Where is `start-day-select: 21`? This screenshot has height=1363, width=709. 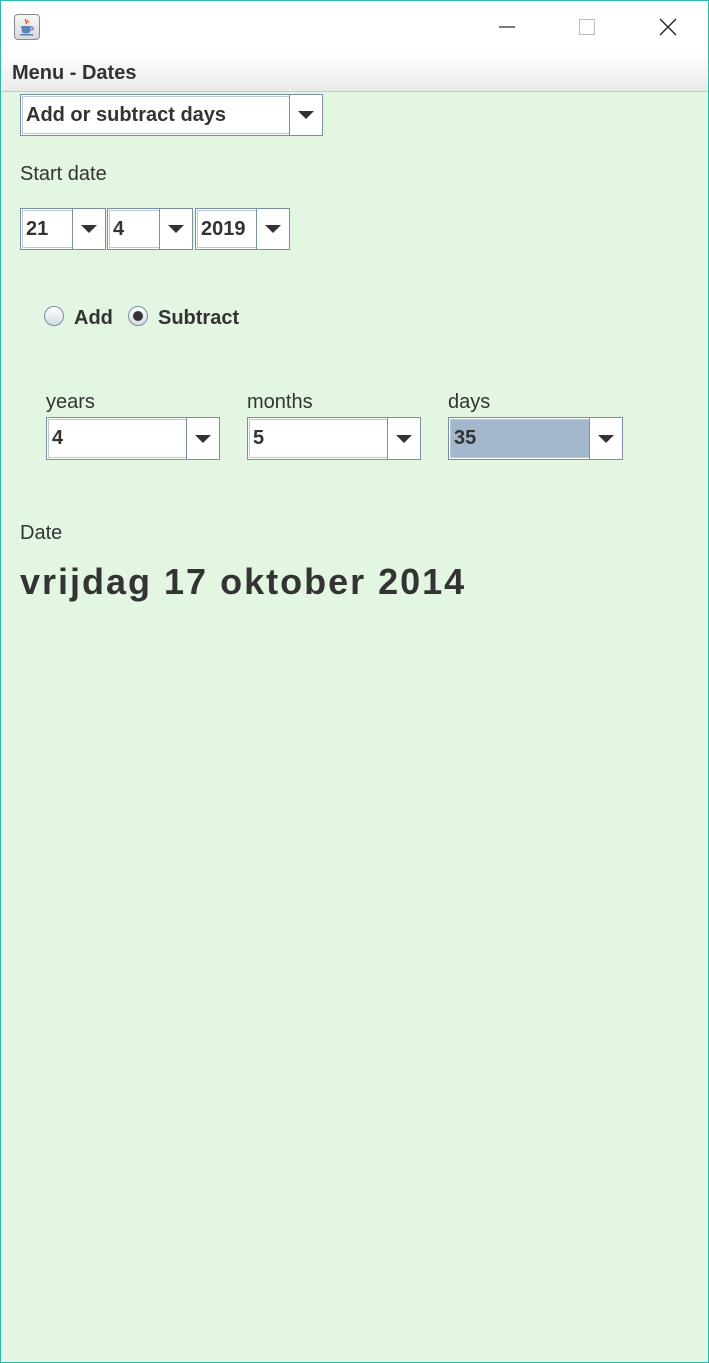 start-day-select: 21 is located at coordinates (63, 229).